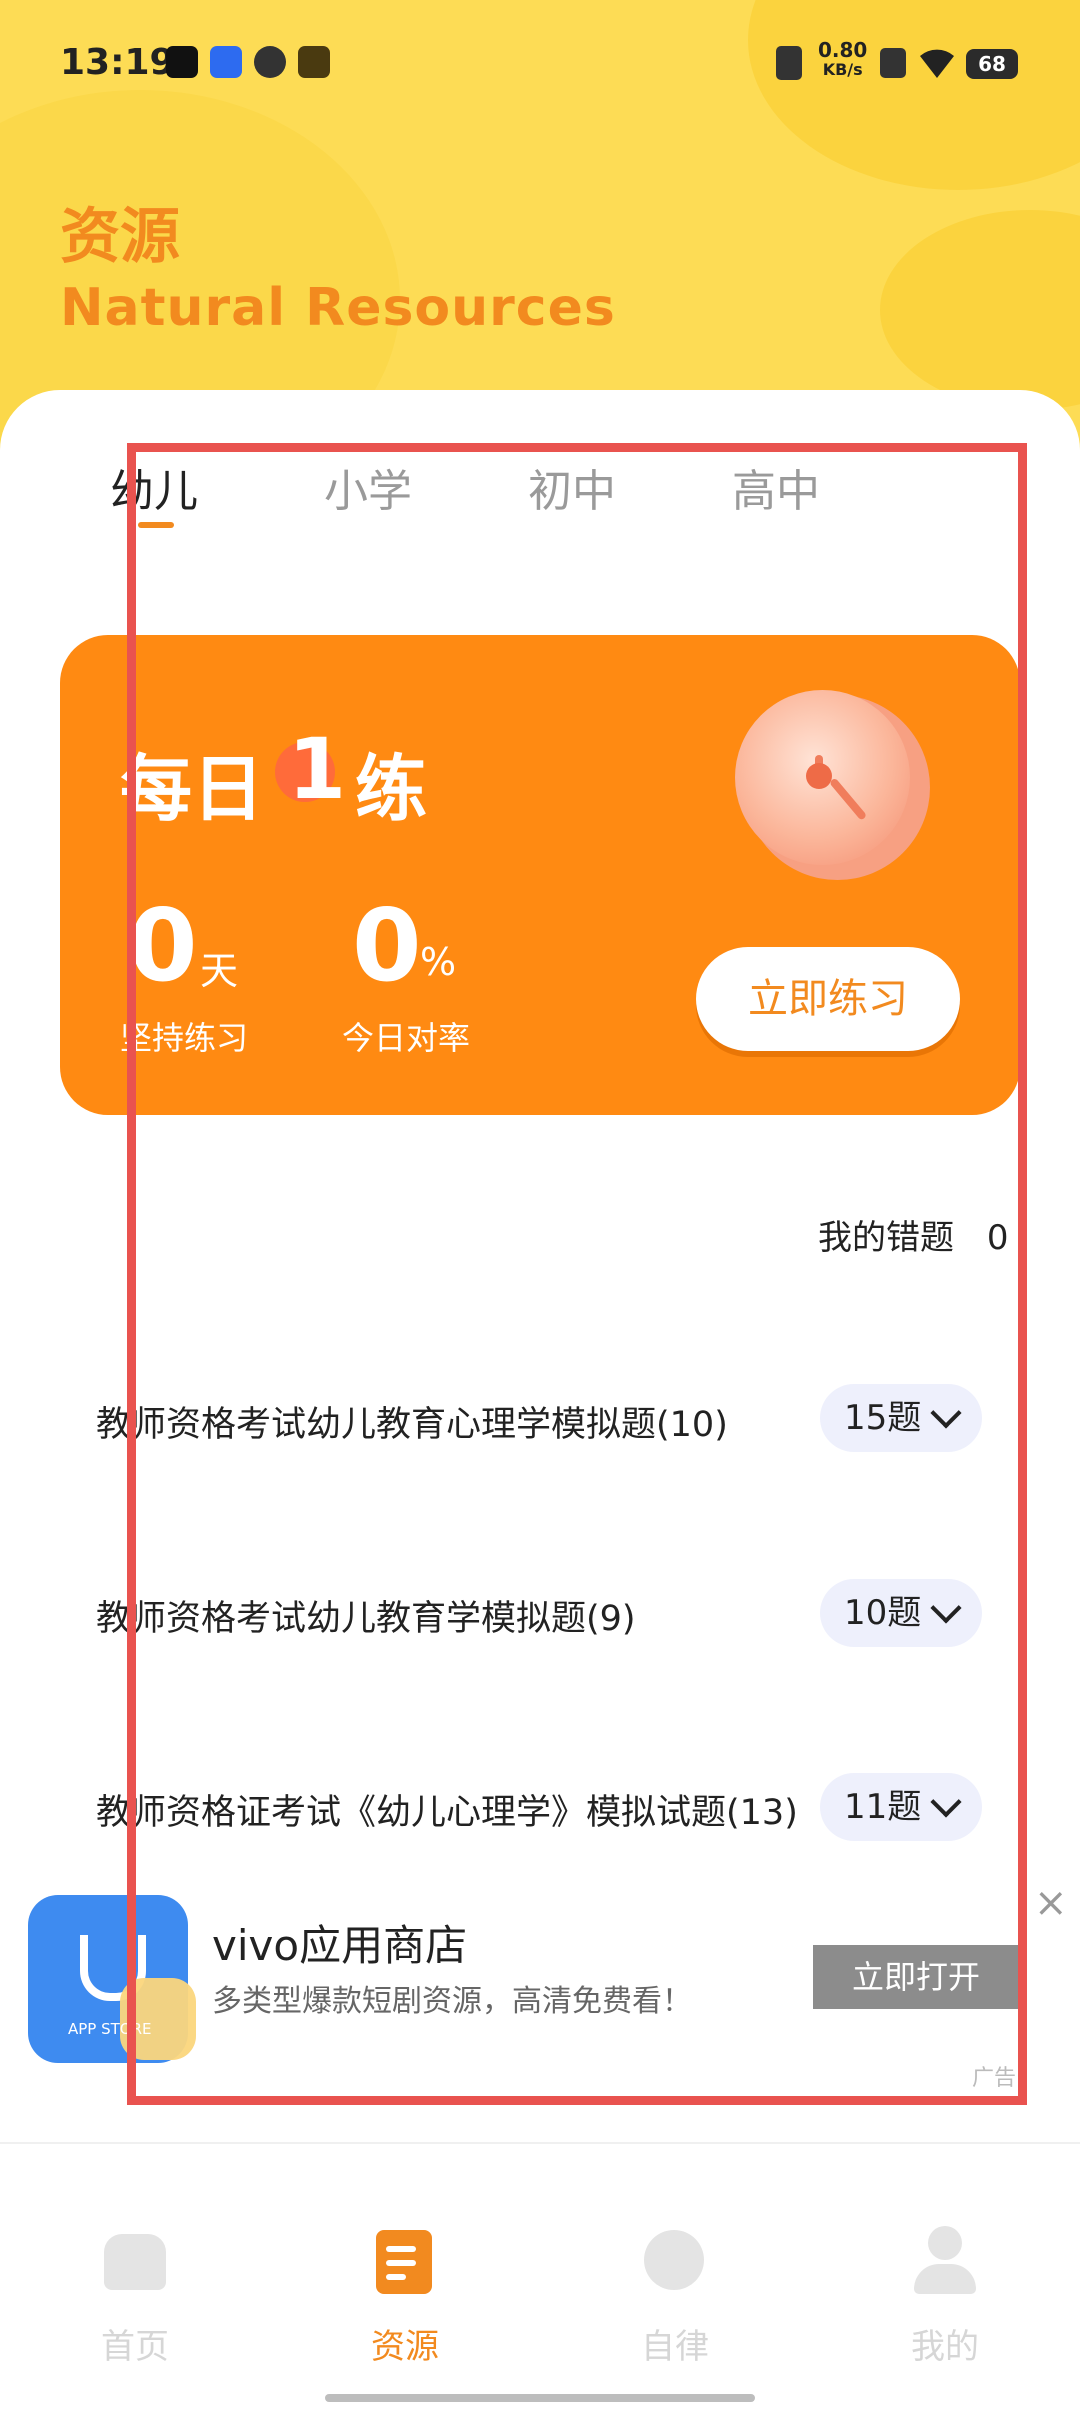  I want to click on network-speed-unit: KB/s, so click(842, 69).